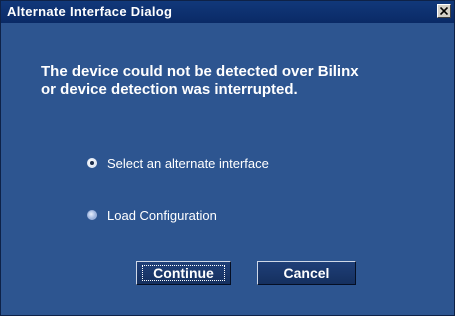 This screenshot has width=457, height=320. I want to click on continue-label: Continue, so click(183, 273).